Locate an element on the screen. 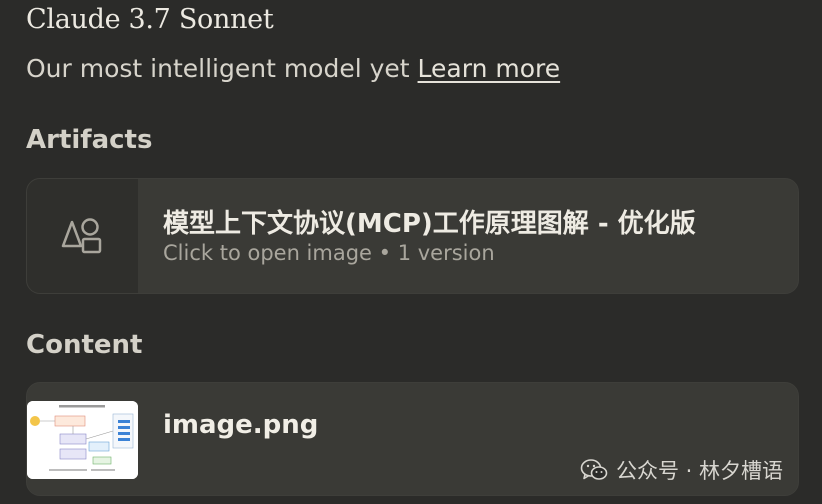 This screenshot has height=504, width=822. watermark: 公众号 · 林夕槽语 is located at coordinates (681, 470).